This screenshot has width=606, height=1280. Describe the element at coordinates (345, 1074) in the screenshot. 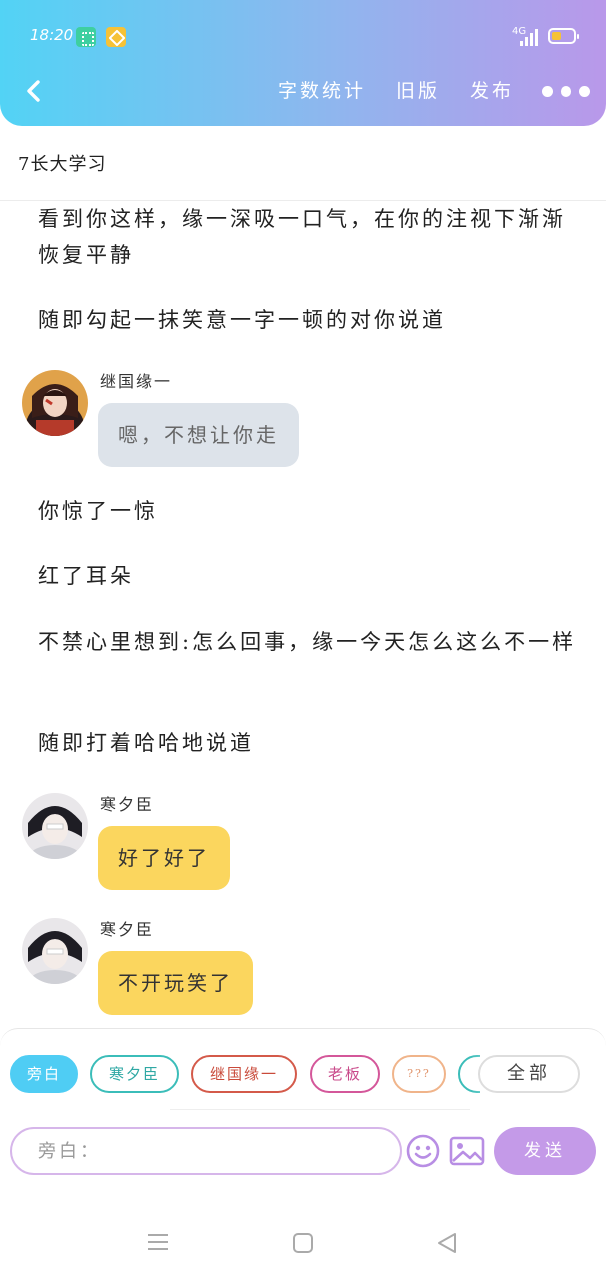

I see `role-chip-boss: 老板` at that location.